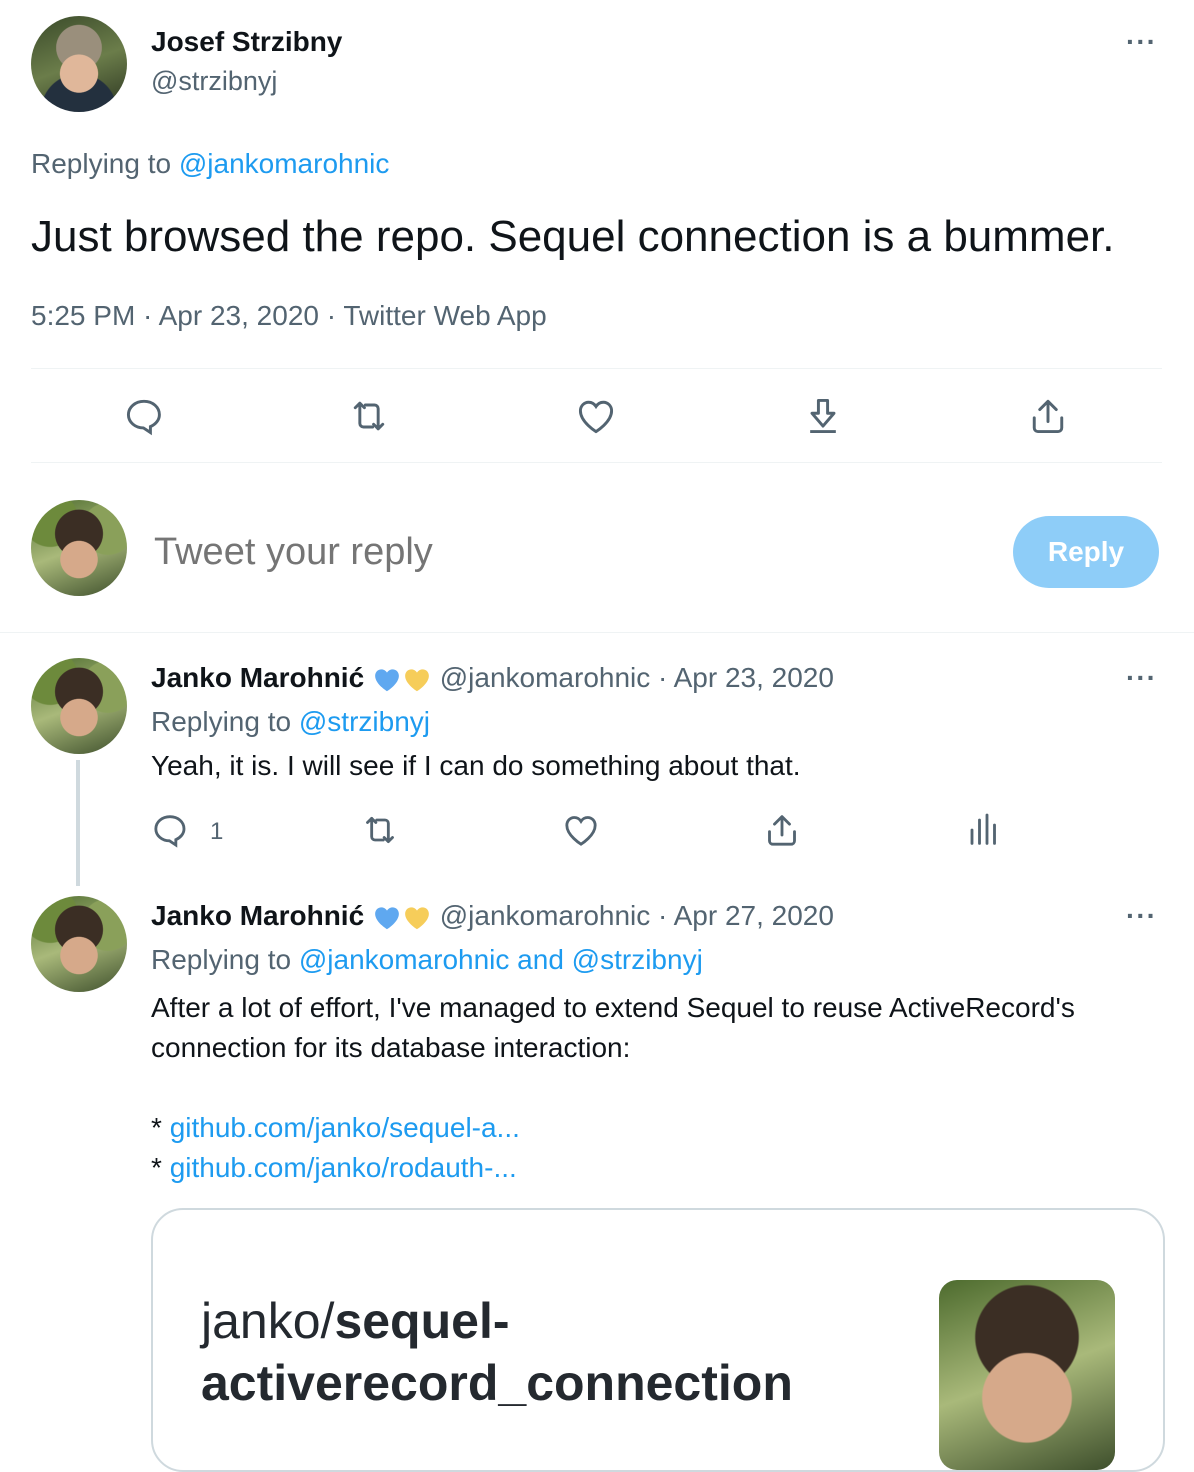 The height and width of the screenshot is (1472, 1194). I want to click on card-title-bold: activerecord_connection, so click(497, 1383).